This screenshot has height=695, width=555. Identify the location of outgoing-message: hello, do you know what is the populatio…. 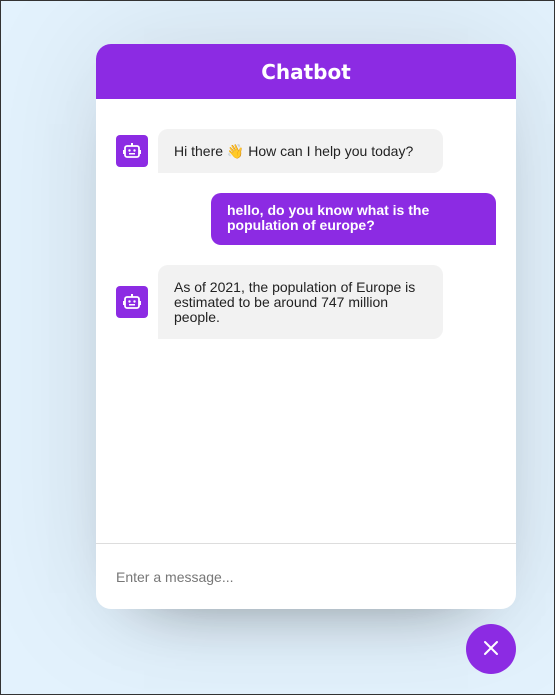
(306, 219).